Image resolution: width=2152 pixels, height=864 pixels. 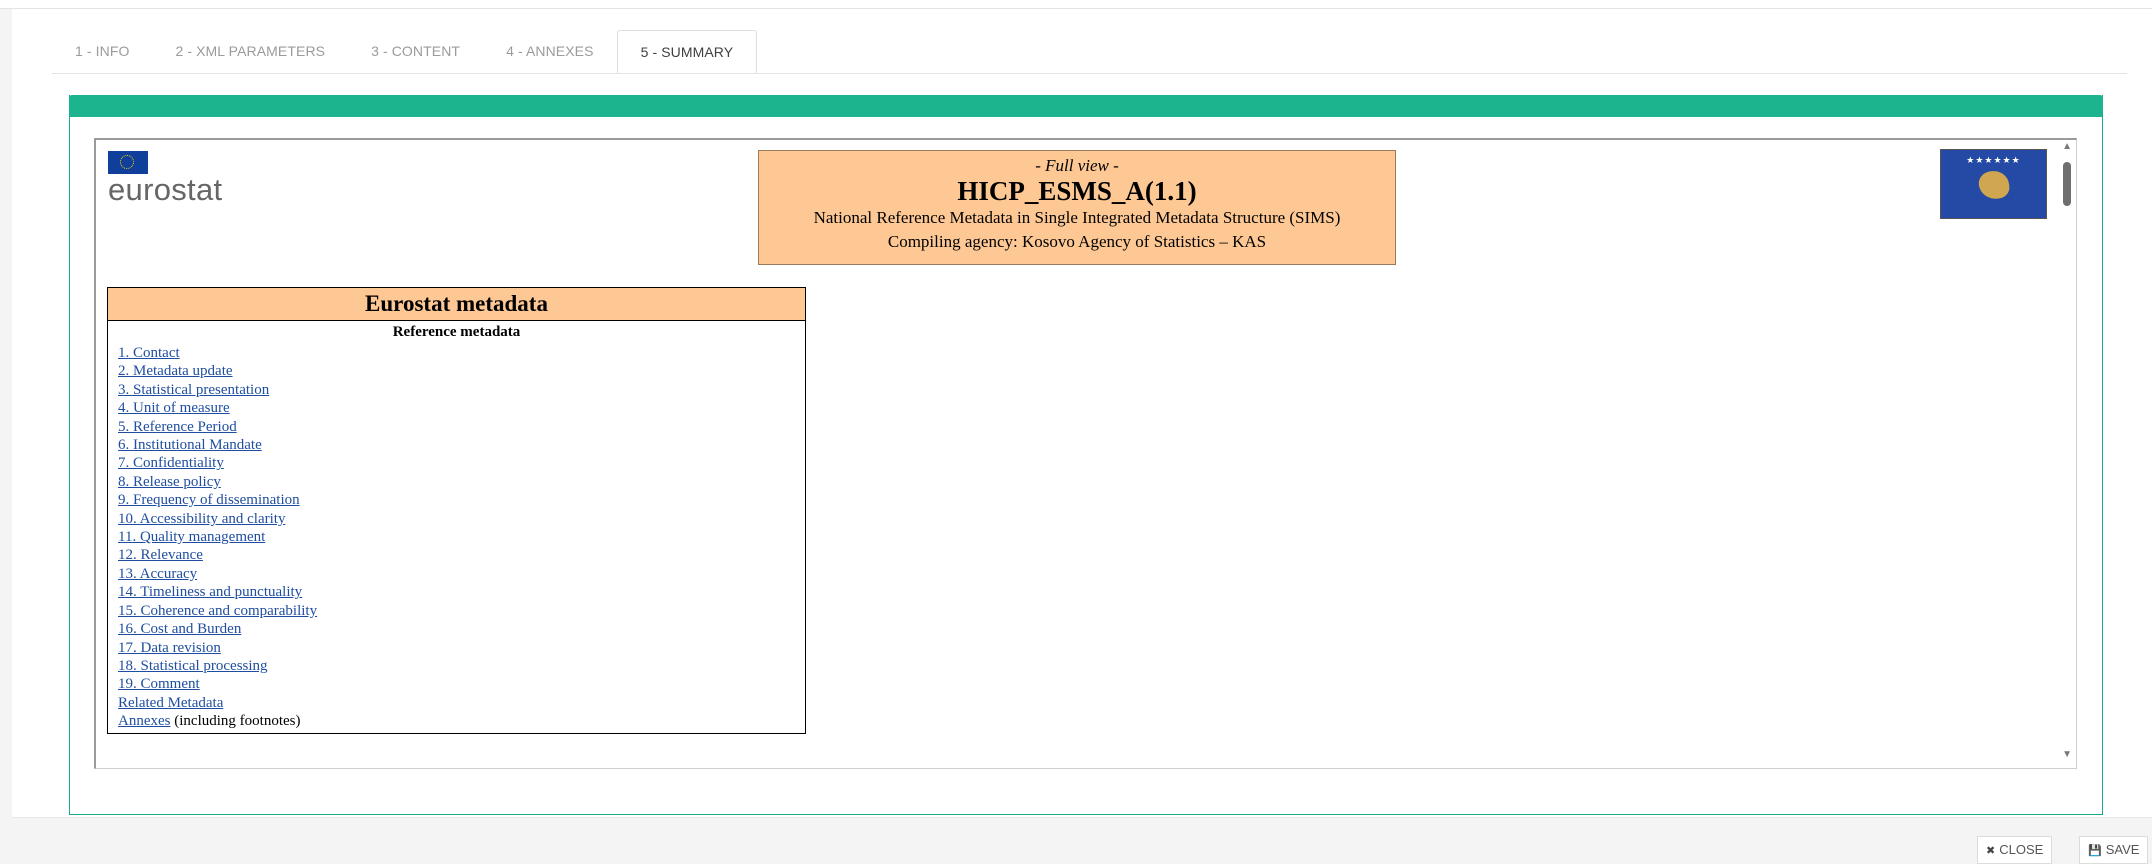 What do you see at coordinates (2095, 851) in the screenshot?
I see `save-icon: 💾` at bounding box center [2095, 851].